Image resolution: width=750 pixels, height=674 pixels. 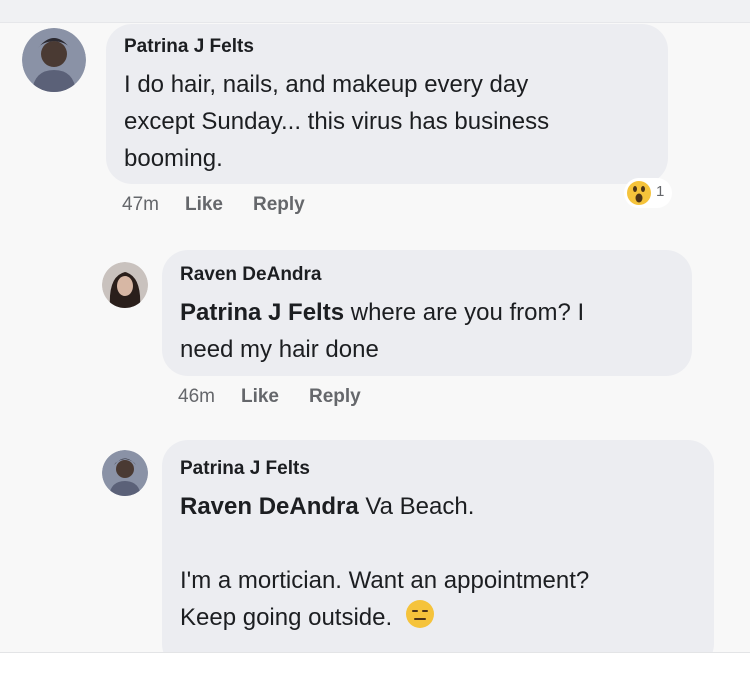 I want to click on comment-line: except Sunday... this virus has business, so click(x=337, y=121).